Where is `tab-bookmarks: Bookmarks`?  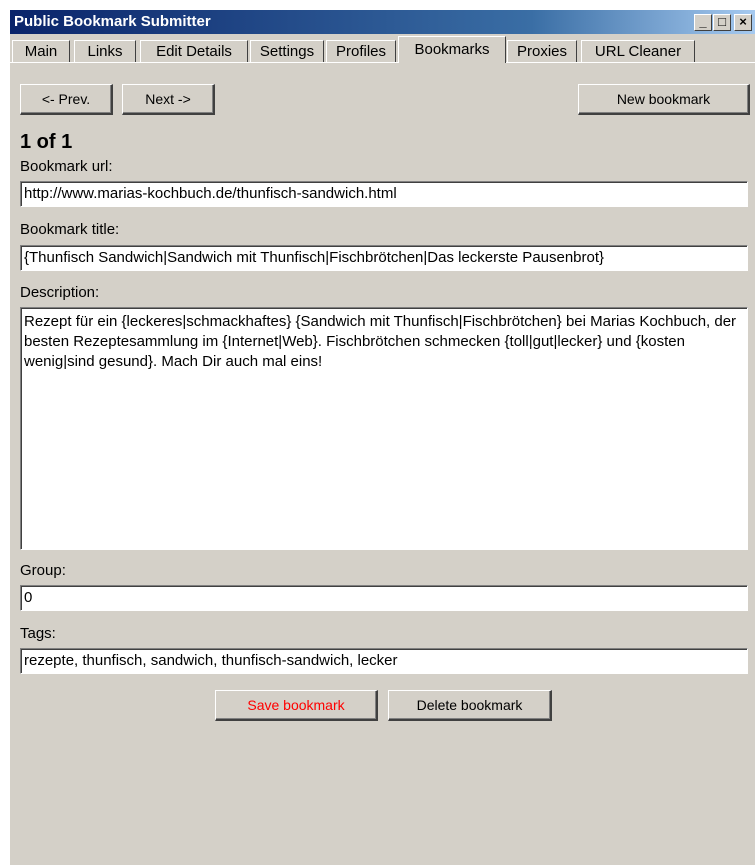
tab-bookmarks: Bookmarks is located at coordinates (452, 49).